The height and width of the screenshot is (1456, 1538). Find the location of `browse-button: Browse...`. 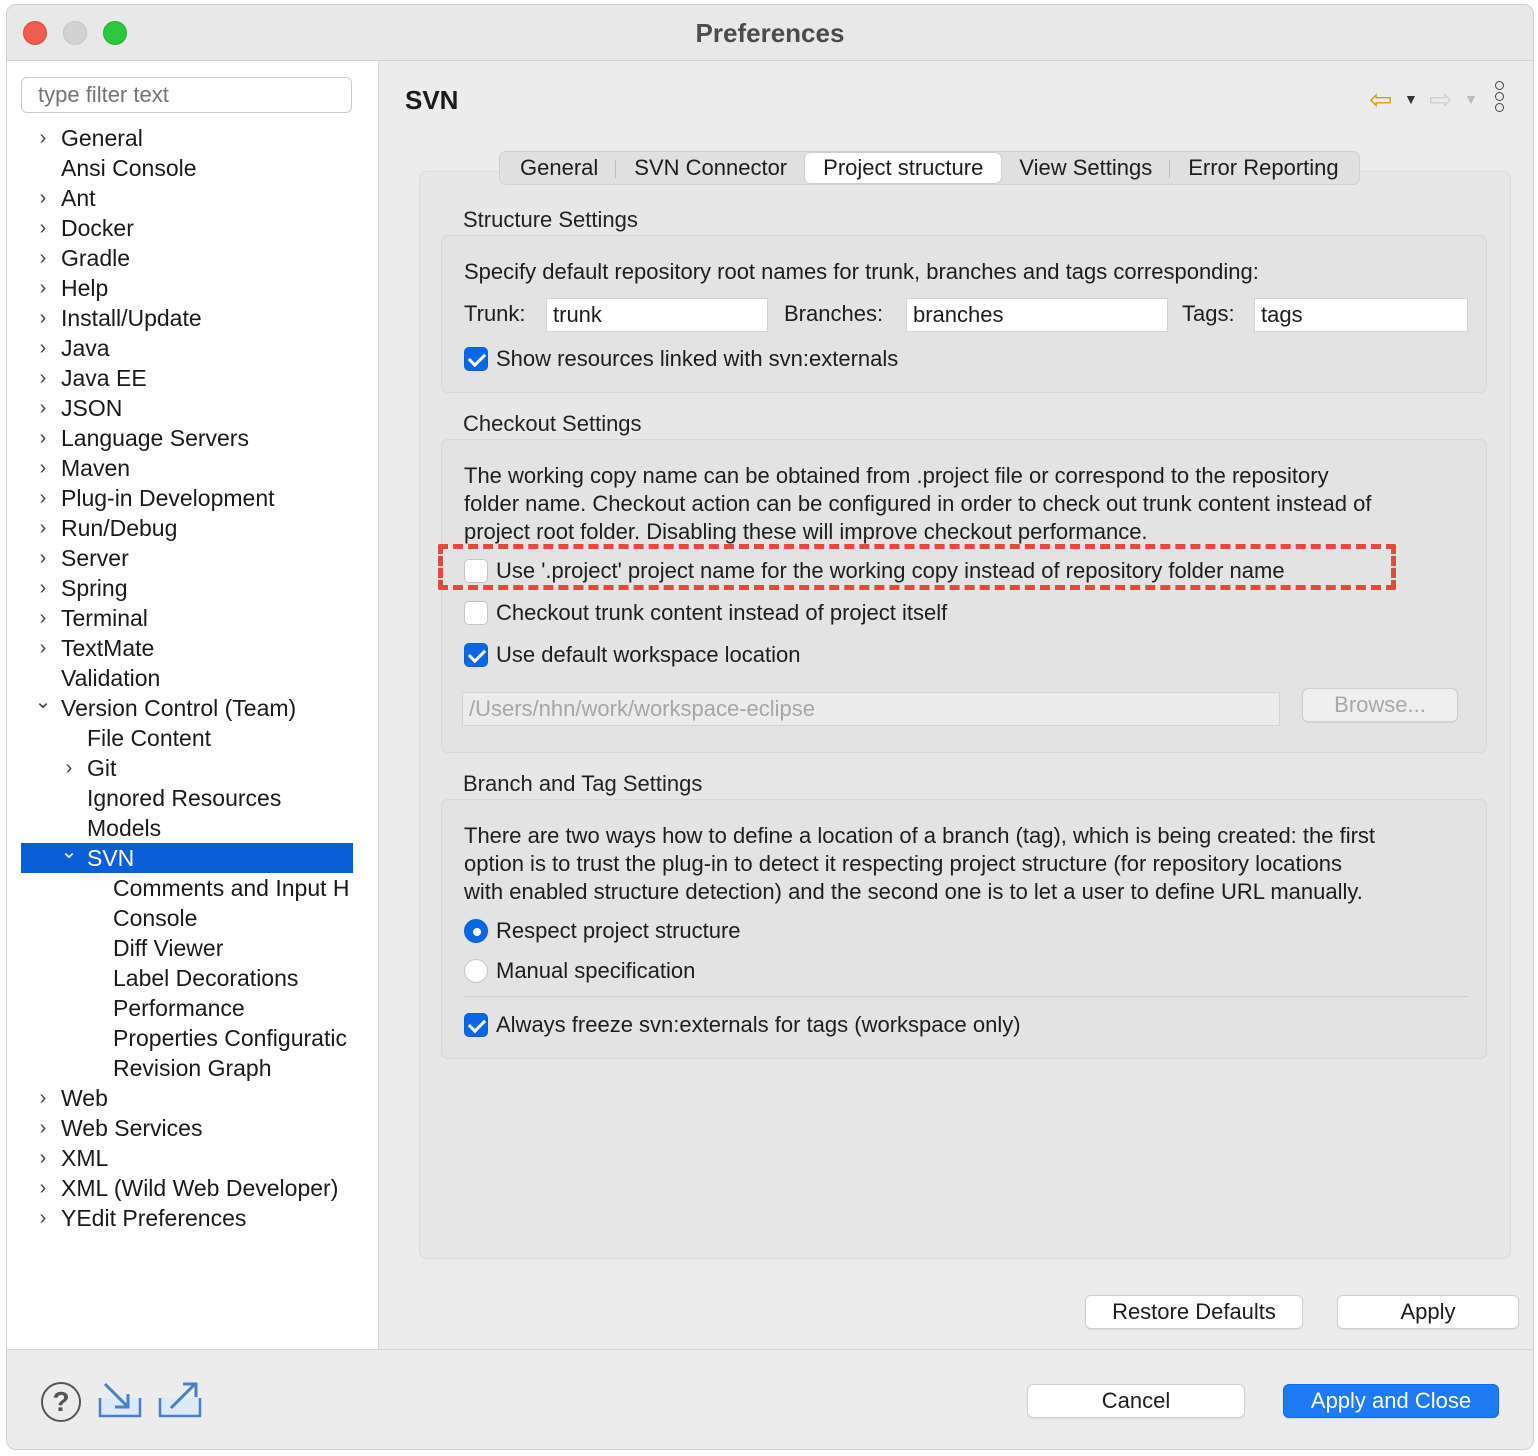

browse-button: Browse... is located at coordinates (1380, 705).